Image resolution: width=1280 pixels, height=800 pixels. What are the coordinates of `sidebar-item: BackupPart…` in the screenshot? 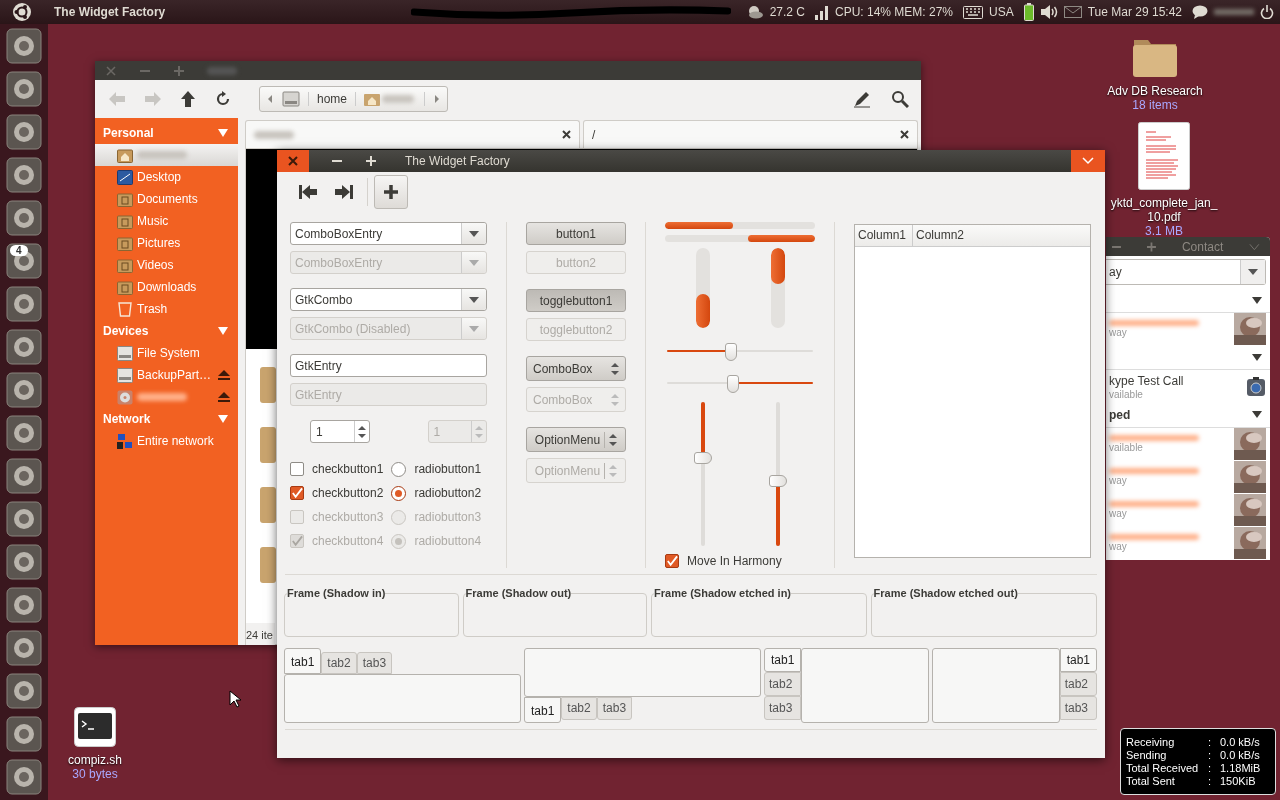 It's located at (166, 375).